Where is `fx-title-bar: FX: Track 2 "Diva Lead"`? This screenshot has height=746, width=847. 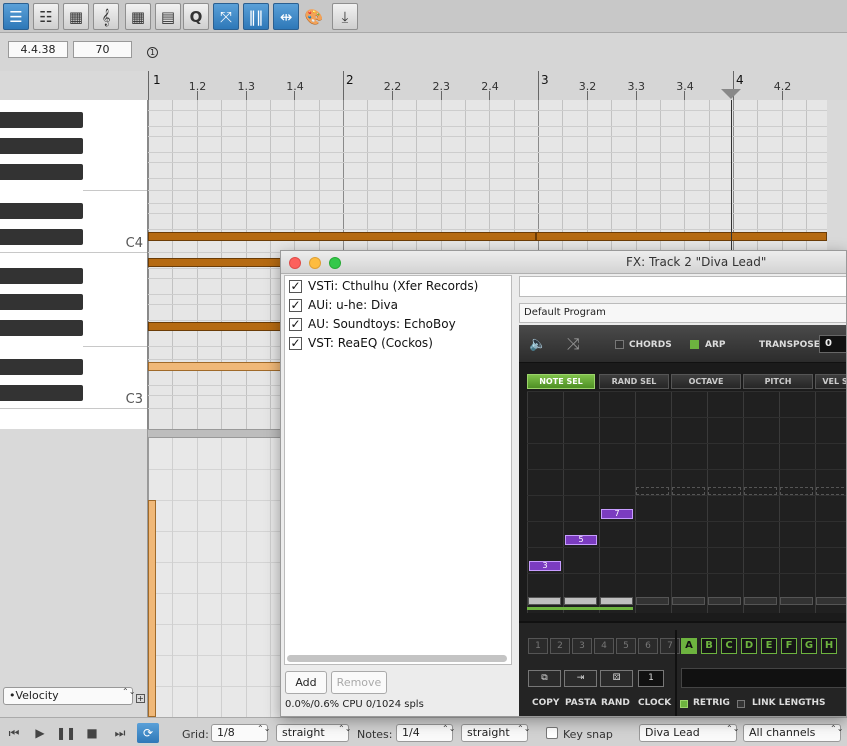
fx-title-bar: FX: Track 2 "Diva Lead" is located at coordinates (563, 262).